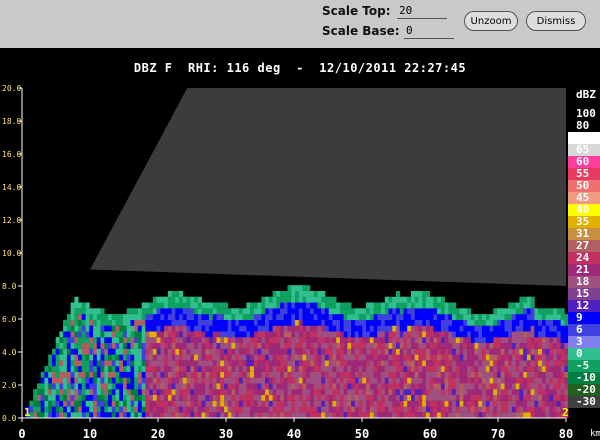 The width and height of the screenshot is (600, 440). I want to click on unzoom-button: Unzoom, so click(491, 21).